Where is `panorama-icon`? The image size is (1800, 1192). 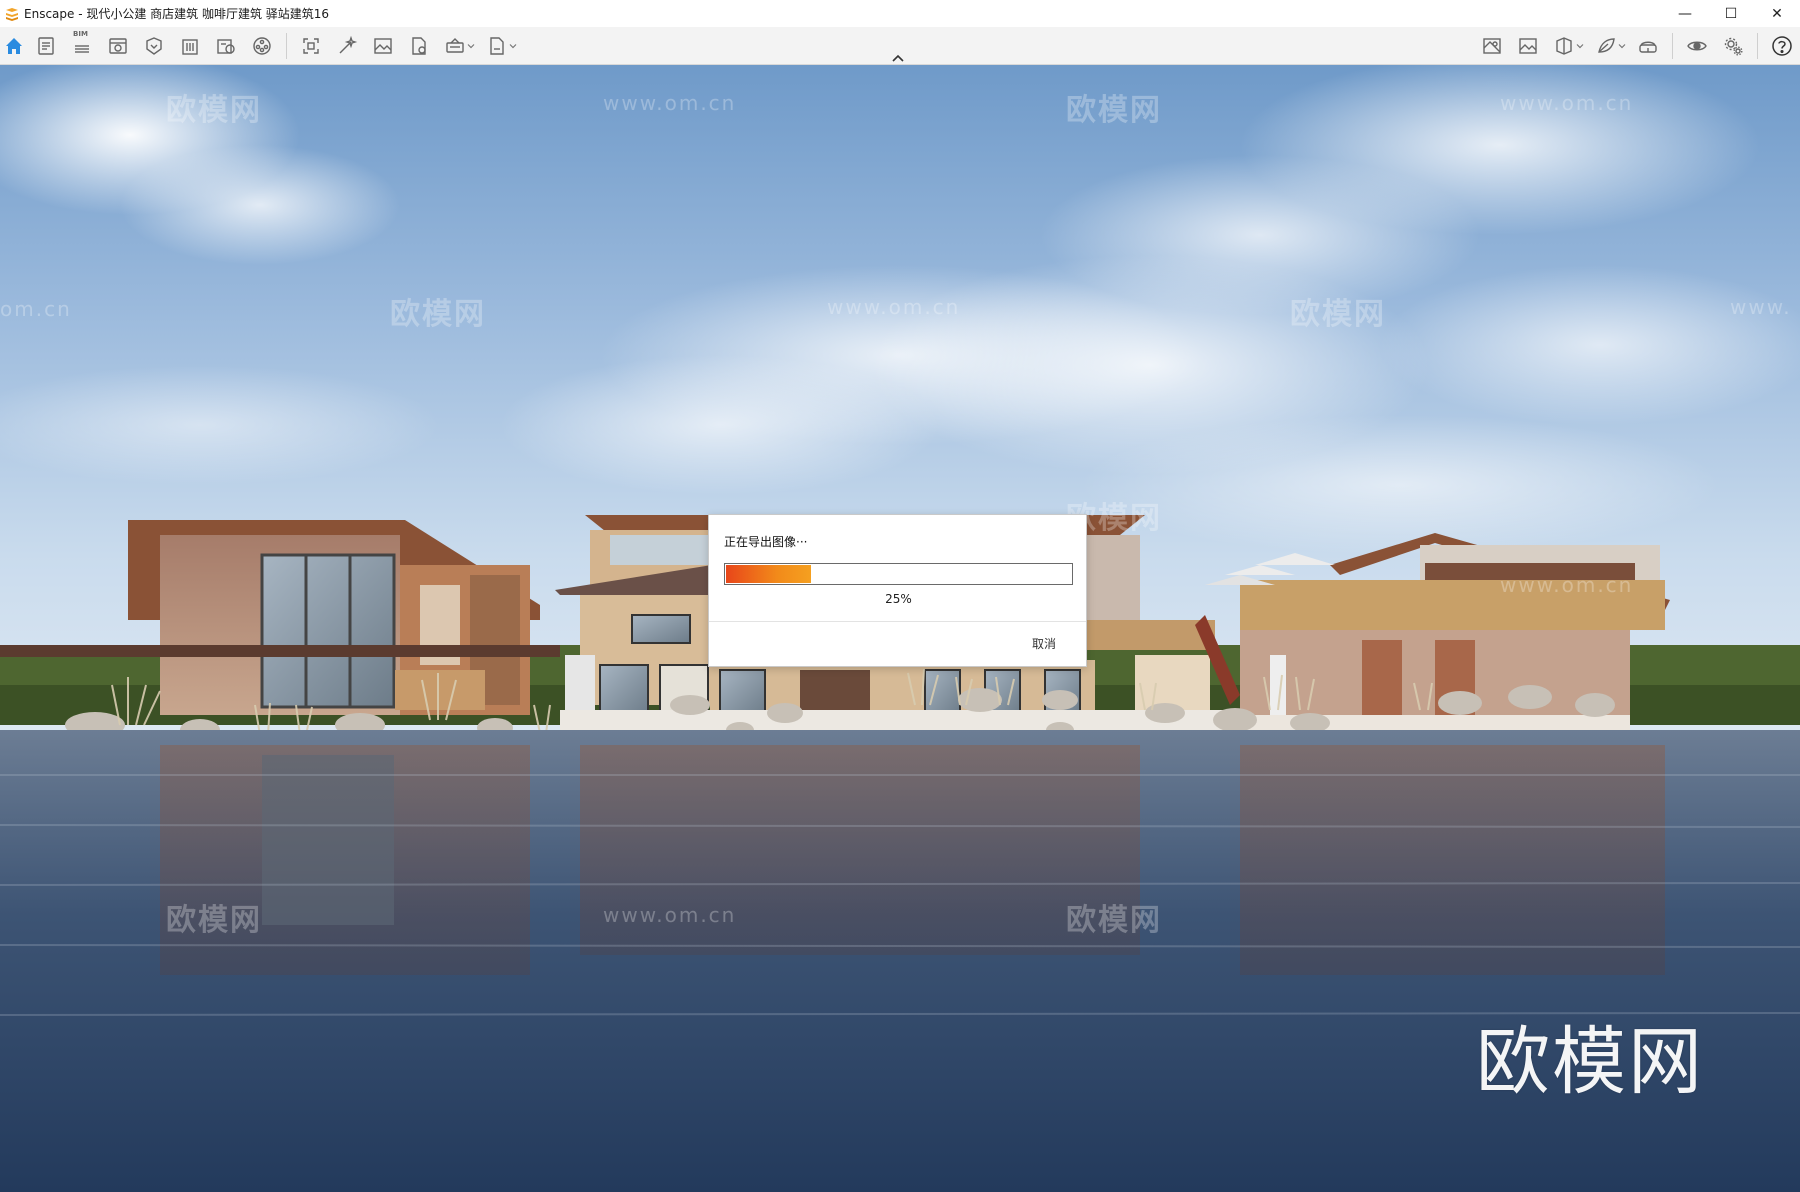
panorama-icon is located at coordinates (383, 46).